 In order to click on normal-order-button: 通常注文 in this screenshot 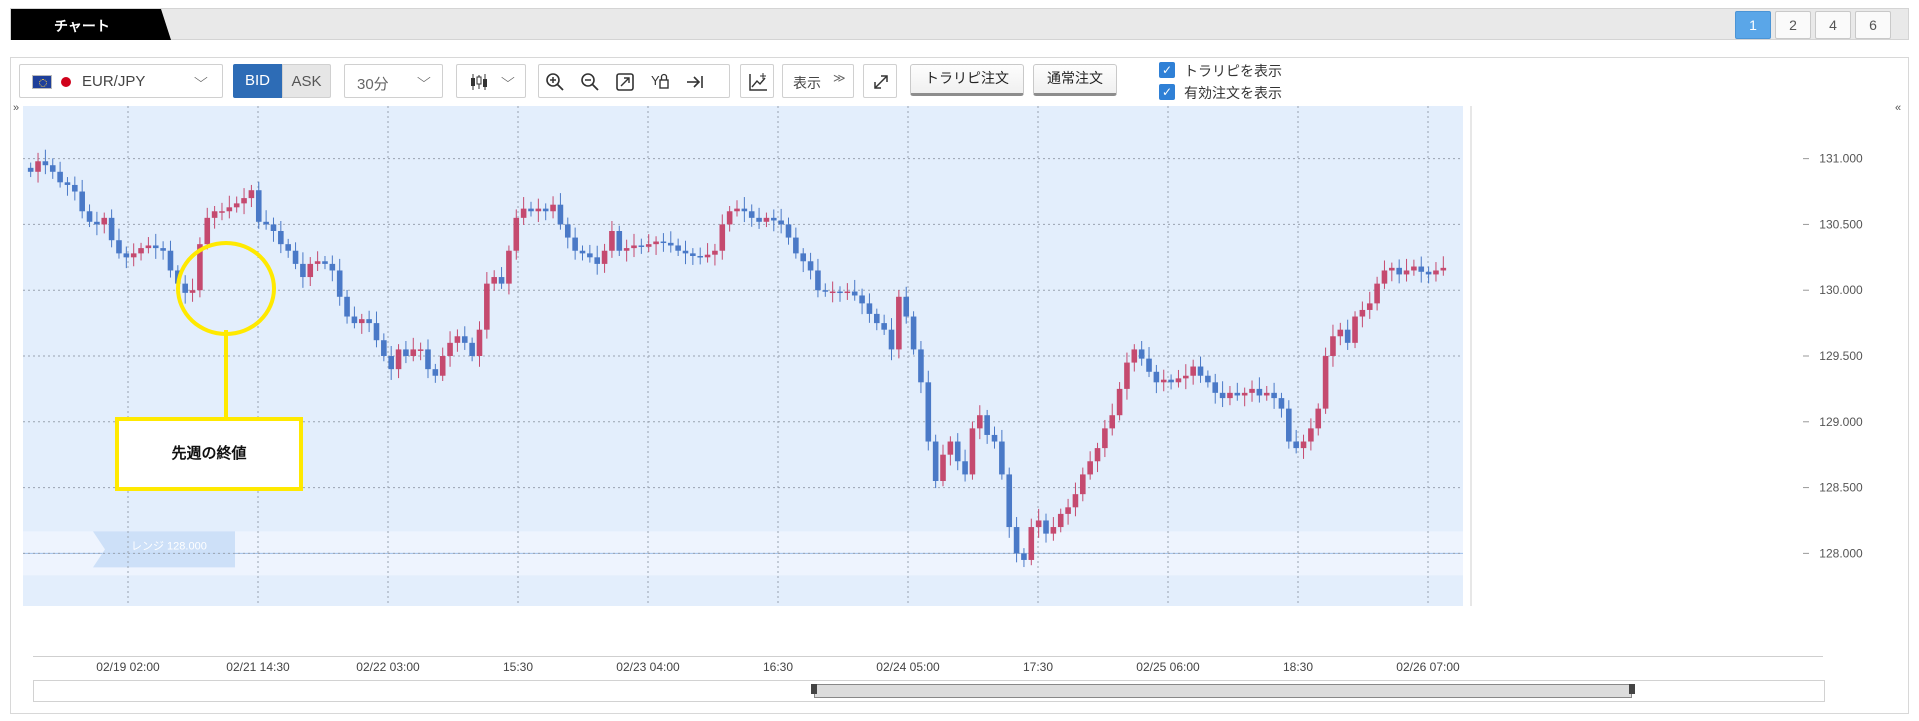, I will do `click(1075, 80)`.